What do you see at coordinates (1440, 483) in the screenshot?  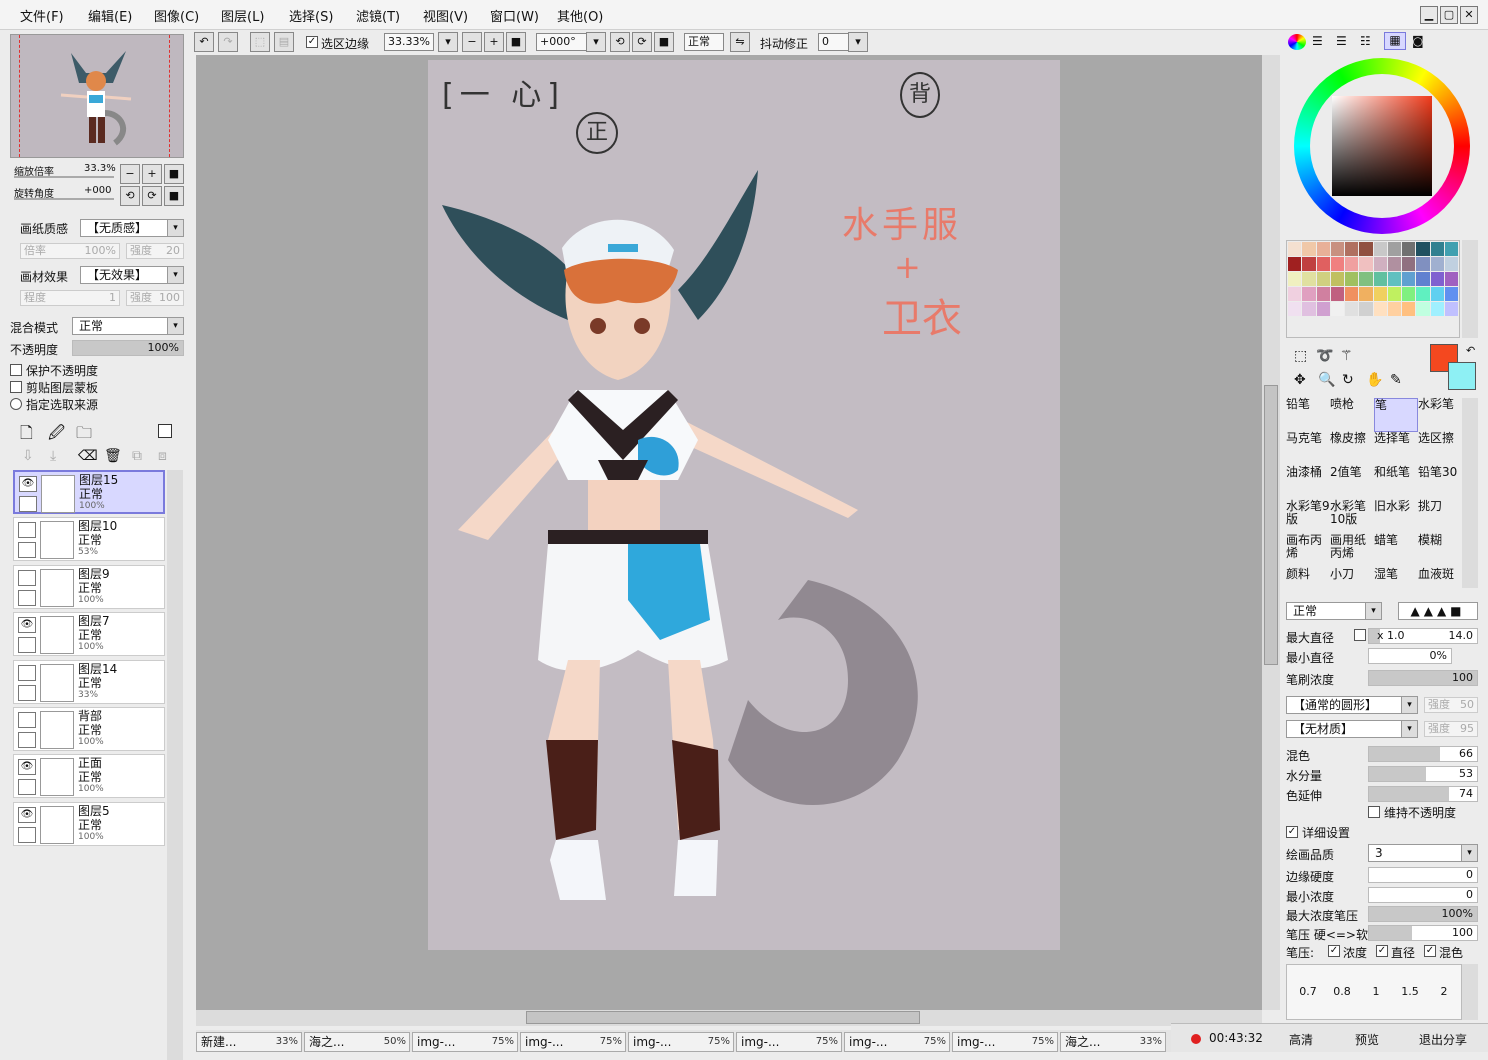 I see `brush-slot: 铅笔30` at bounding box center [1440, 483].